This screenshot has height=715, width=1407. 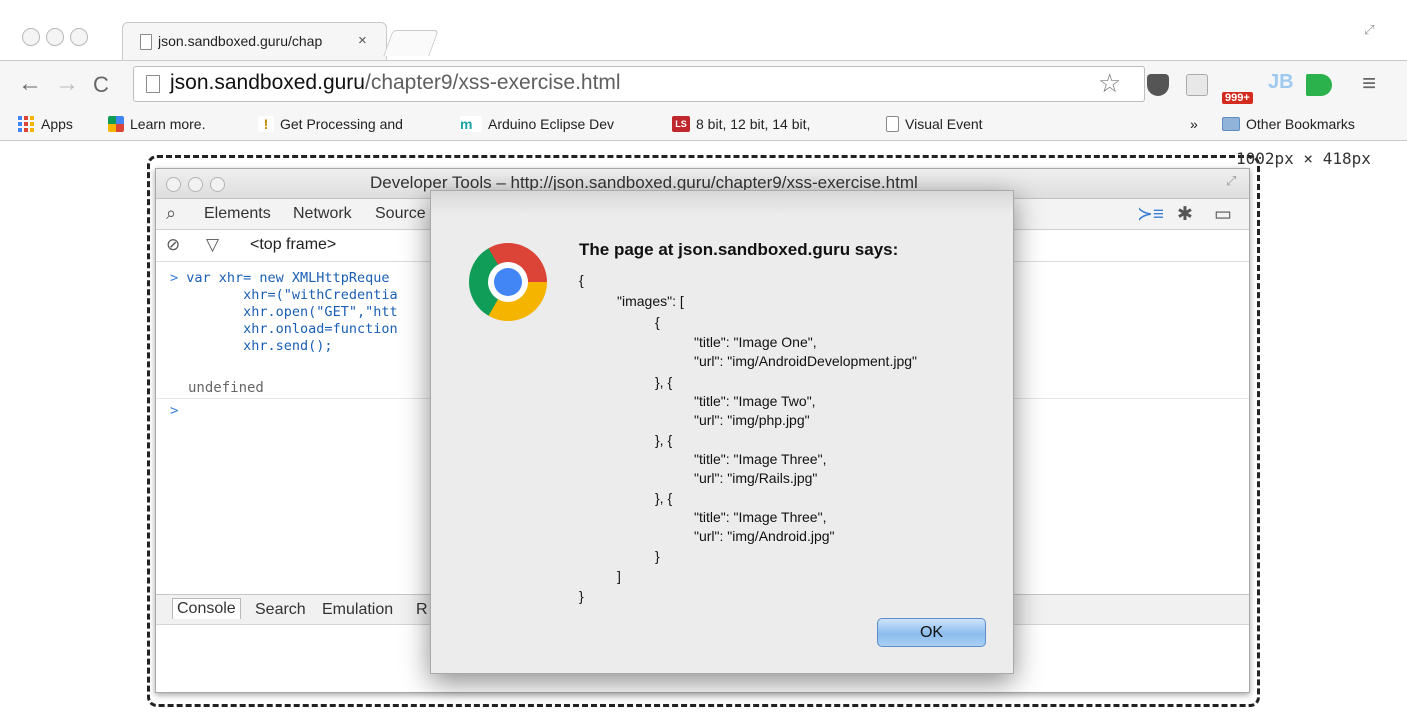 I want to click on console-prompt: >, so click(x=178, y=278).